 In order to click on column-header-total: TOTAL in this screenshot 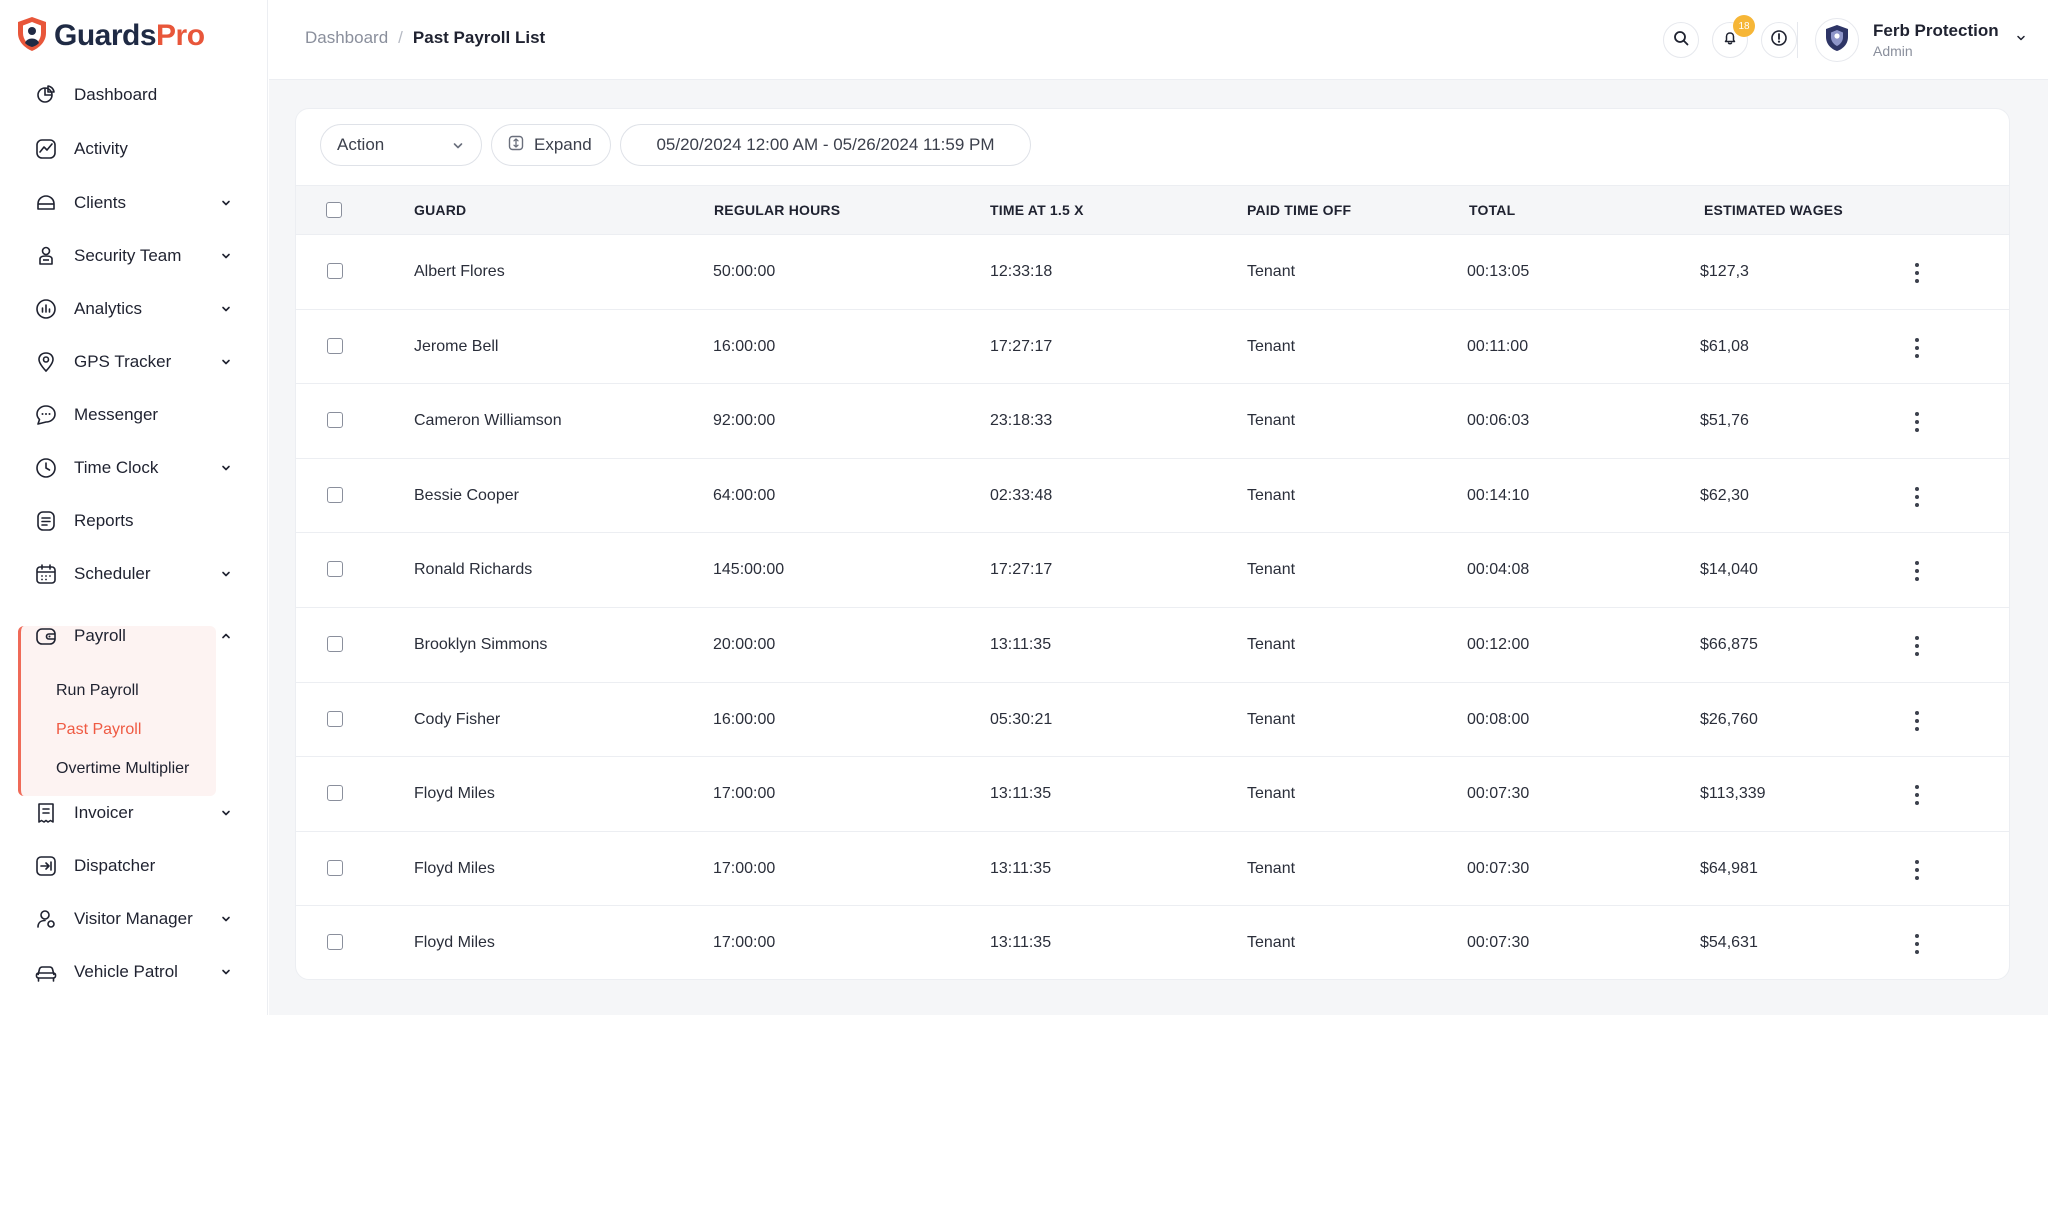, I will do `click(1492, 210)`.